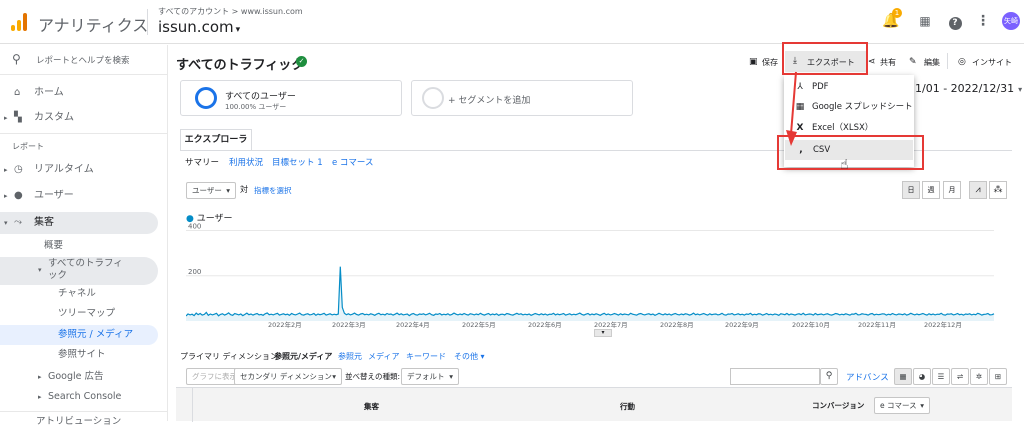 The width and height of the screenshot is (1024, 427). I want to click on sidebar-search: ⚲ レポートとヘルプを検索, so click(84, 60).